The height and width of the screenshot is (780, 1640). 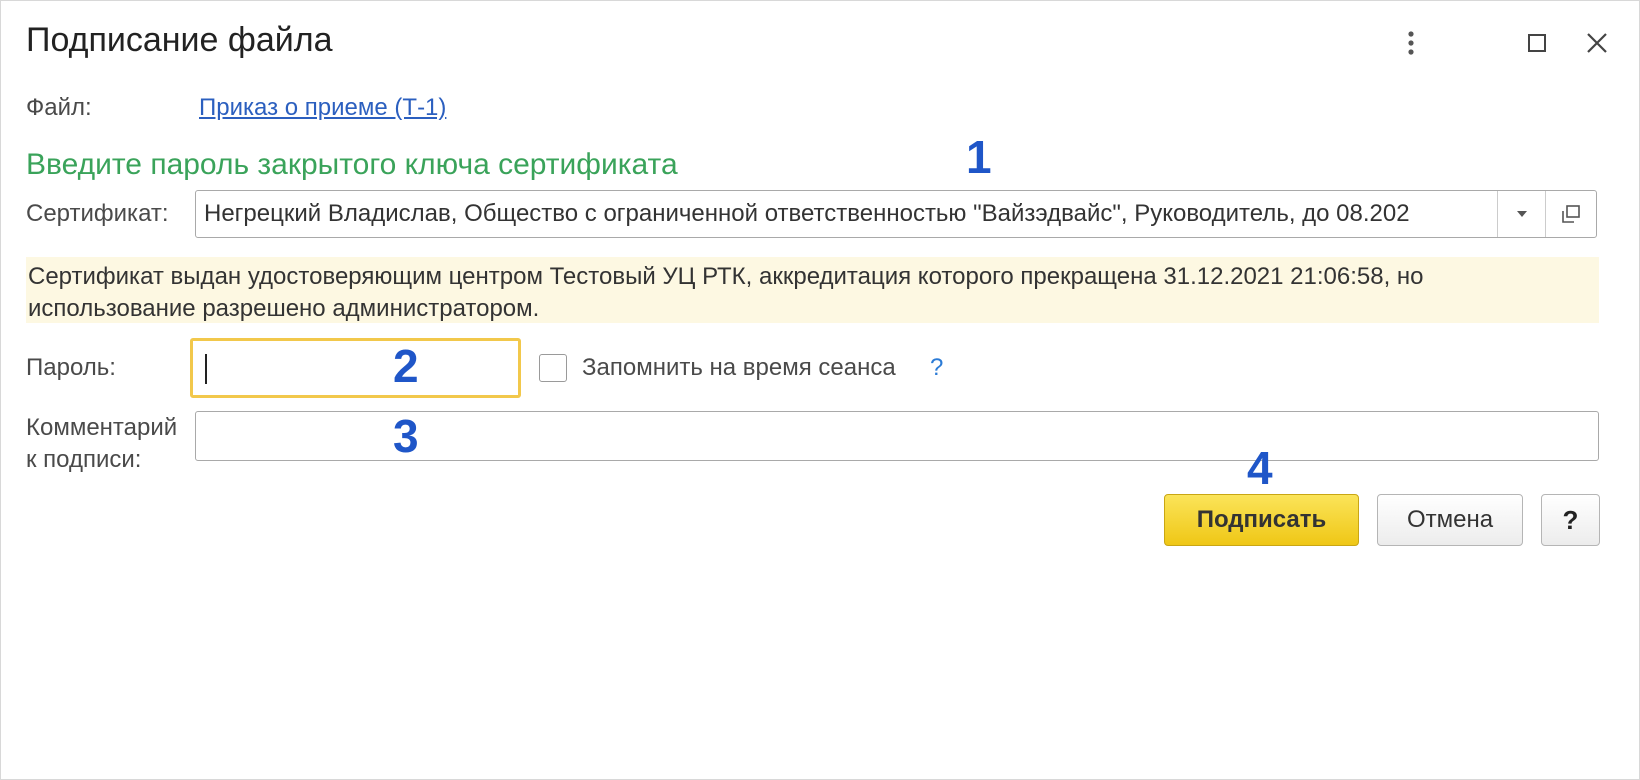 What do you see at coordinates (71, 367) in the screenshot?
I see `password-label: Пароль:` at bounding box center [71, 367].